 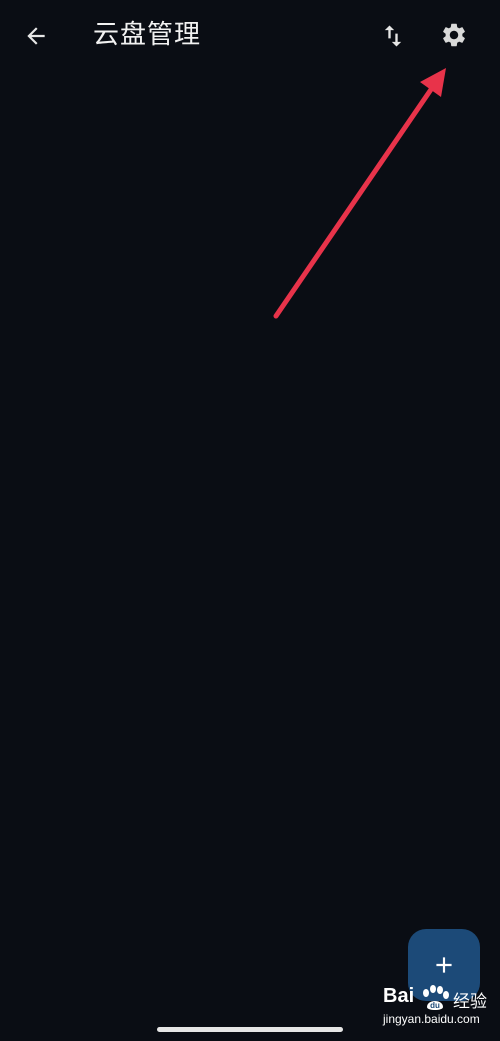 What do you see at coordinates (431, 1019) in the screenshot?
I see `watermark-url: jingyan.baidu.com` at bounding box center [431, 1019].